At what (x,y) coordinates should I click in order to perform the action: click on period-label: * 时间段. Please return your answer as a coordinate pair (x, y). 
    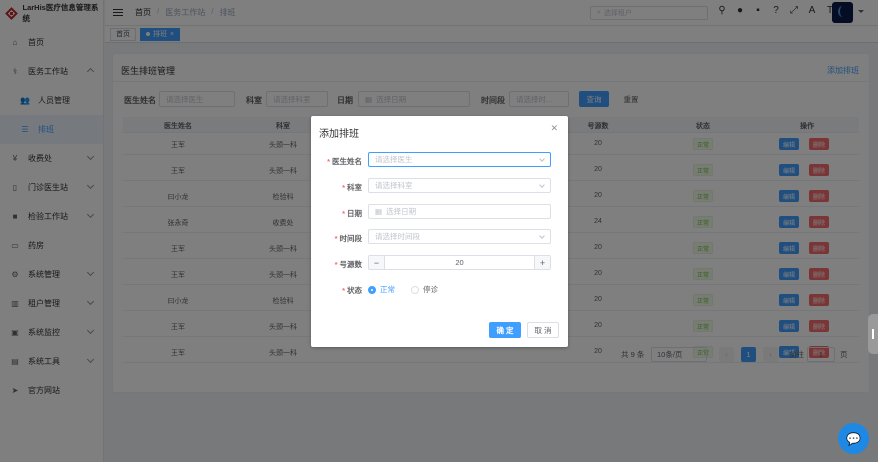
    Looking at the image, I should click on (348, 238).